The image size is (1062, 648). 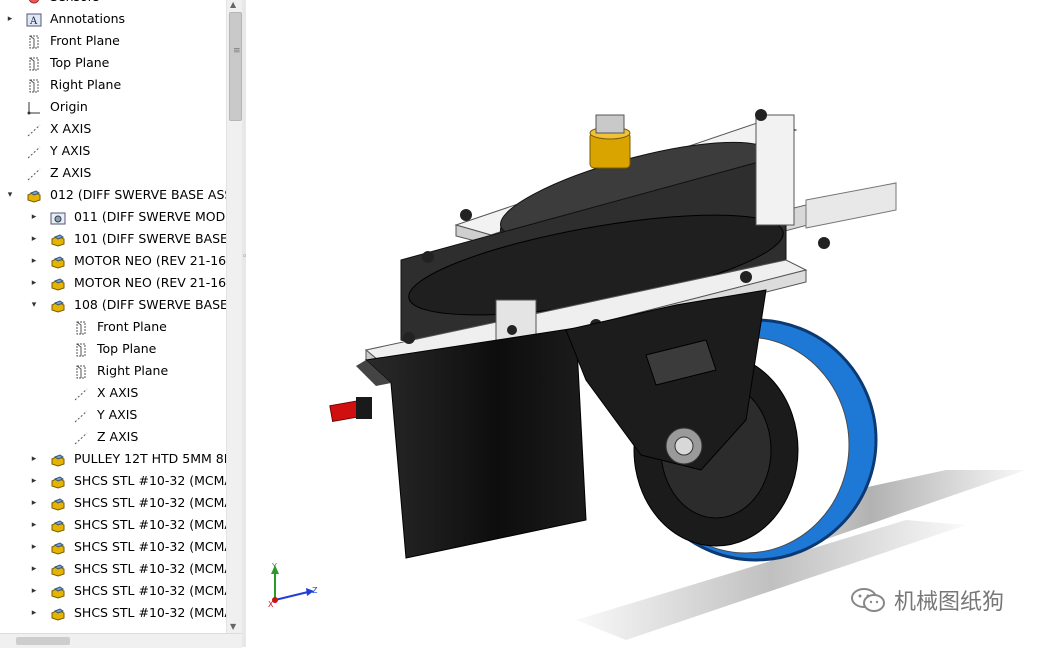 I want to click on origin-icon, so click(x=34, y=107).